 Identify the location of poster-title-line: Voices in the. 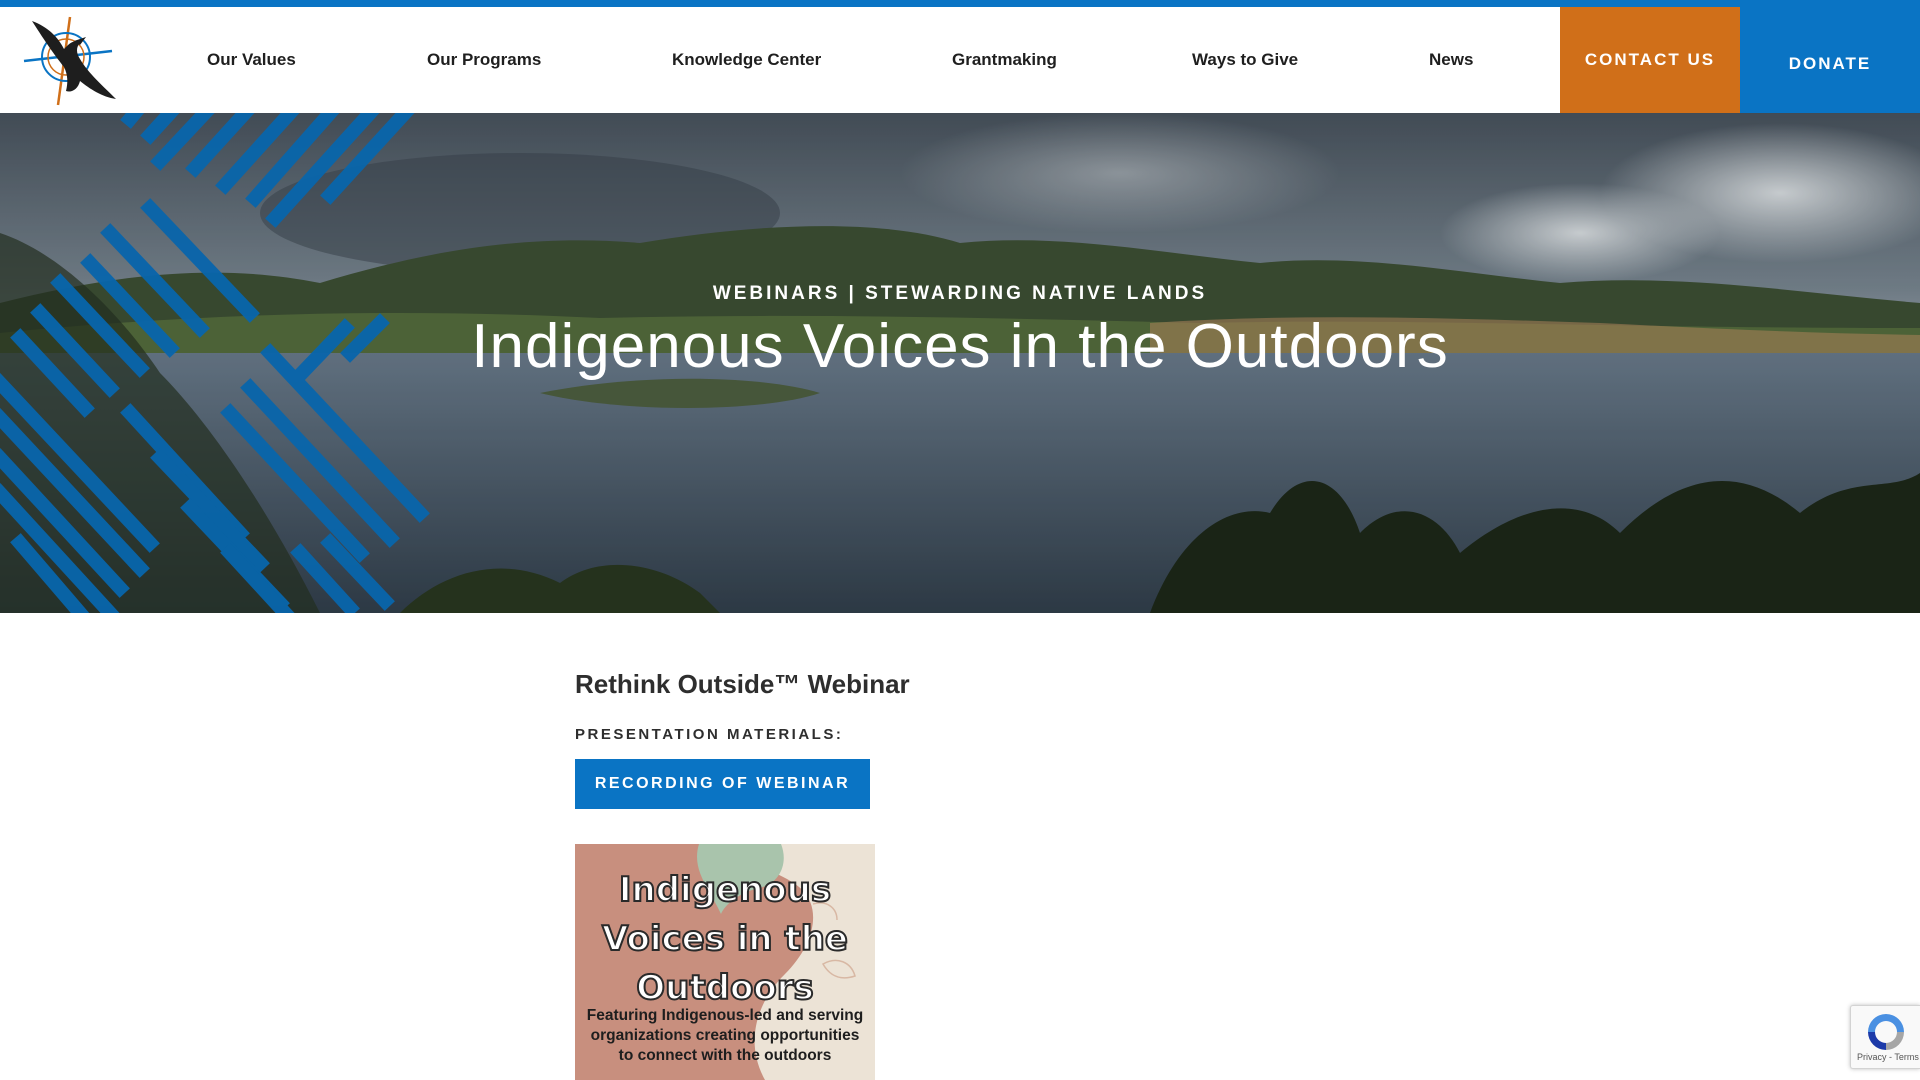
(725, 939).